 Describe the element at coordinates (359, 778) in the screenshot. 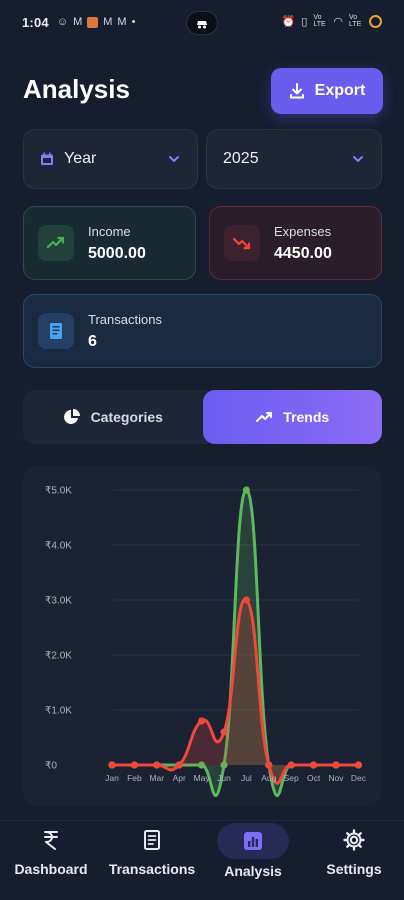

I see `x-tick-label: Dec` at that location.